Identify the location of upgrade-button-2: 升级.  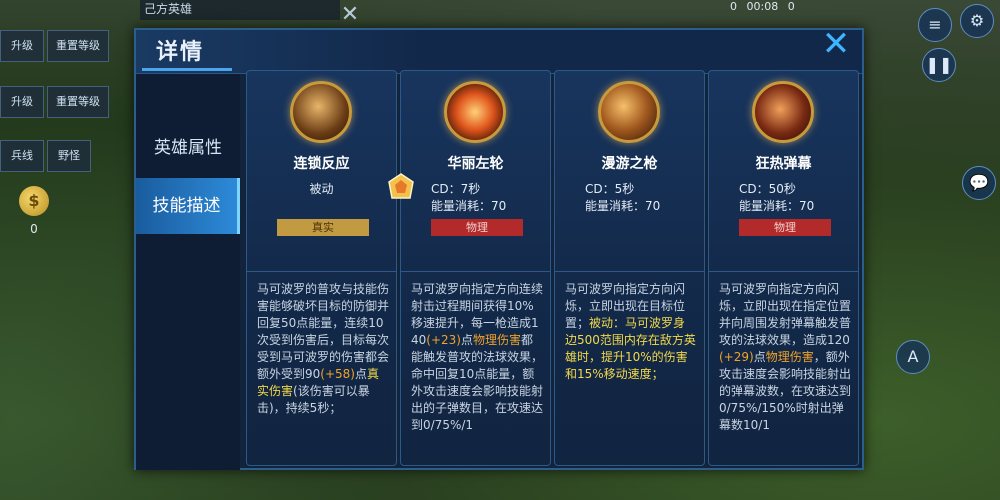
(22, 102).